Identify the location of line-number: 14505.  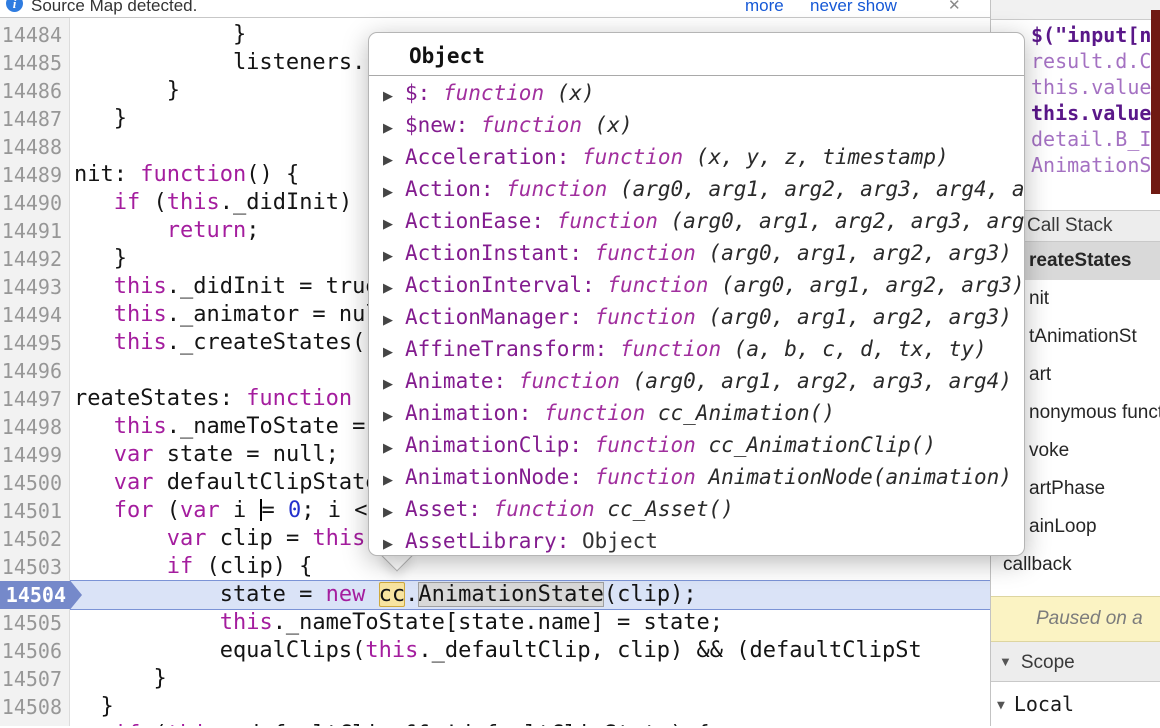
(35, 623).